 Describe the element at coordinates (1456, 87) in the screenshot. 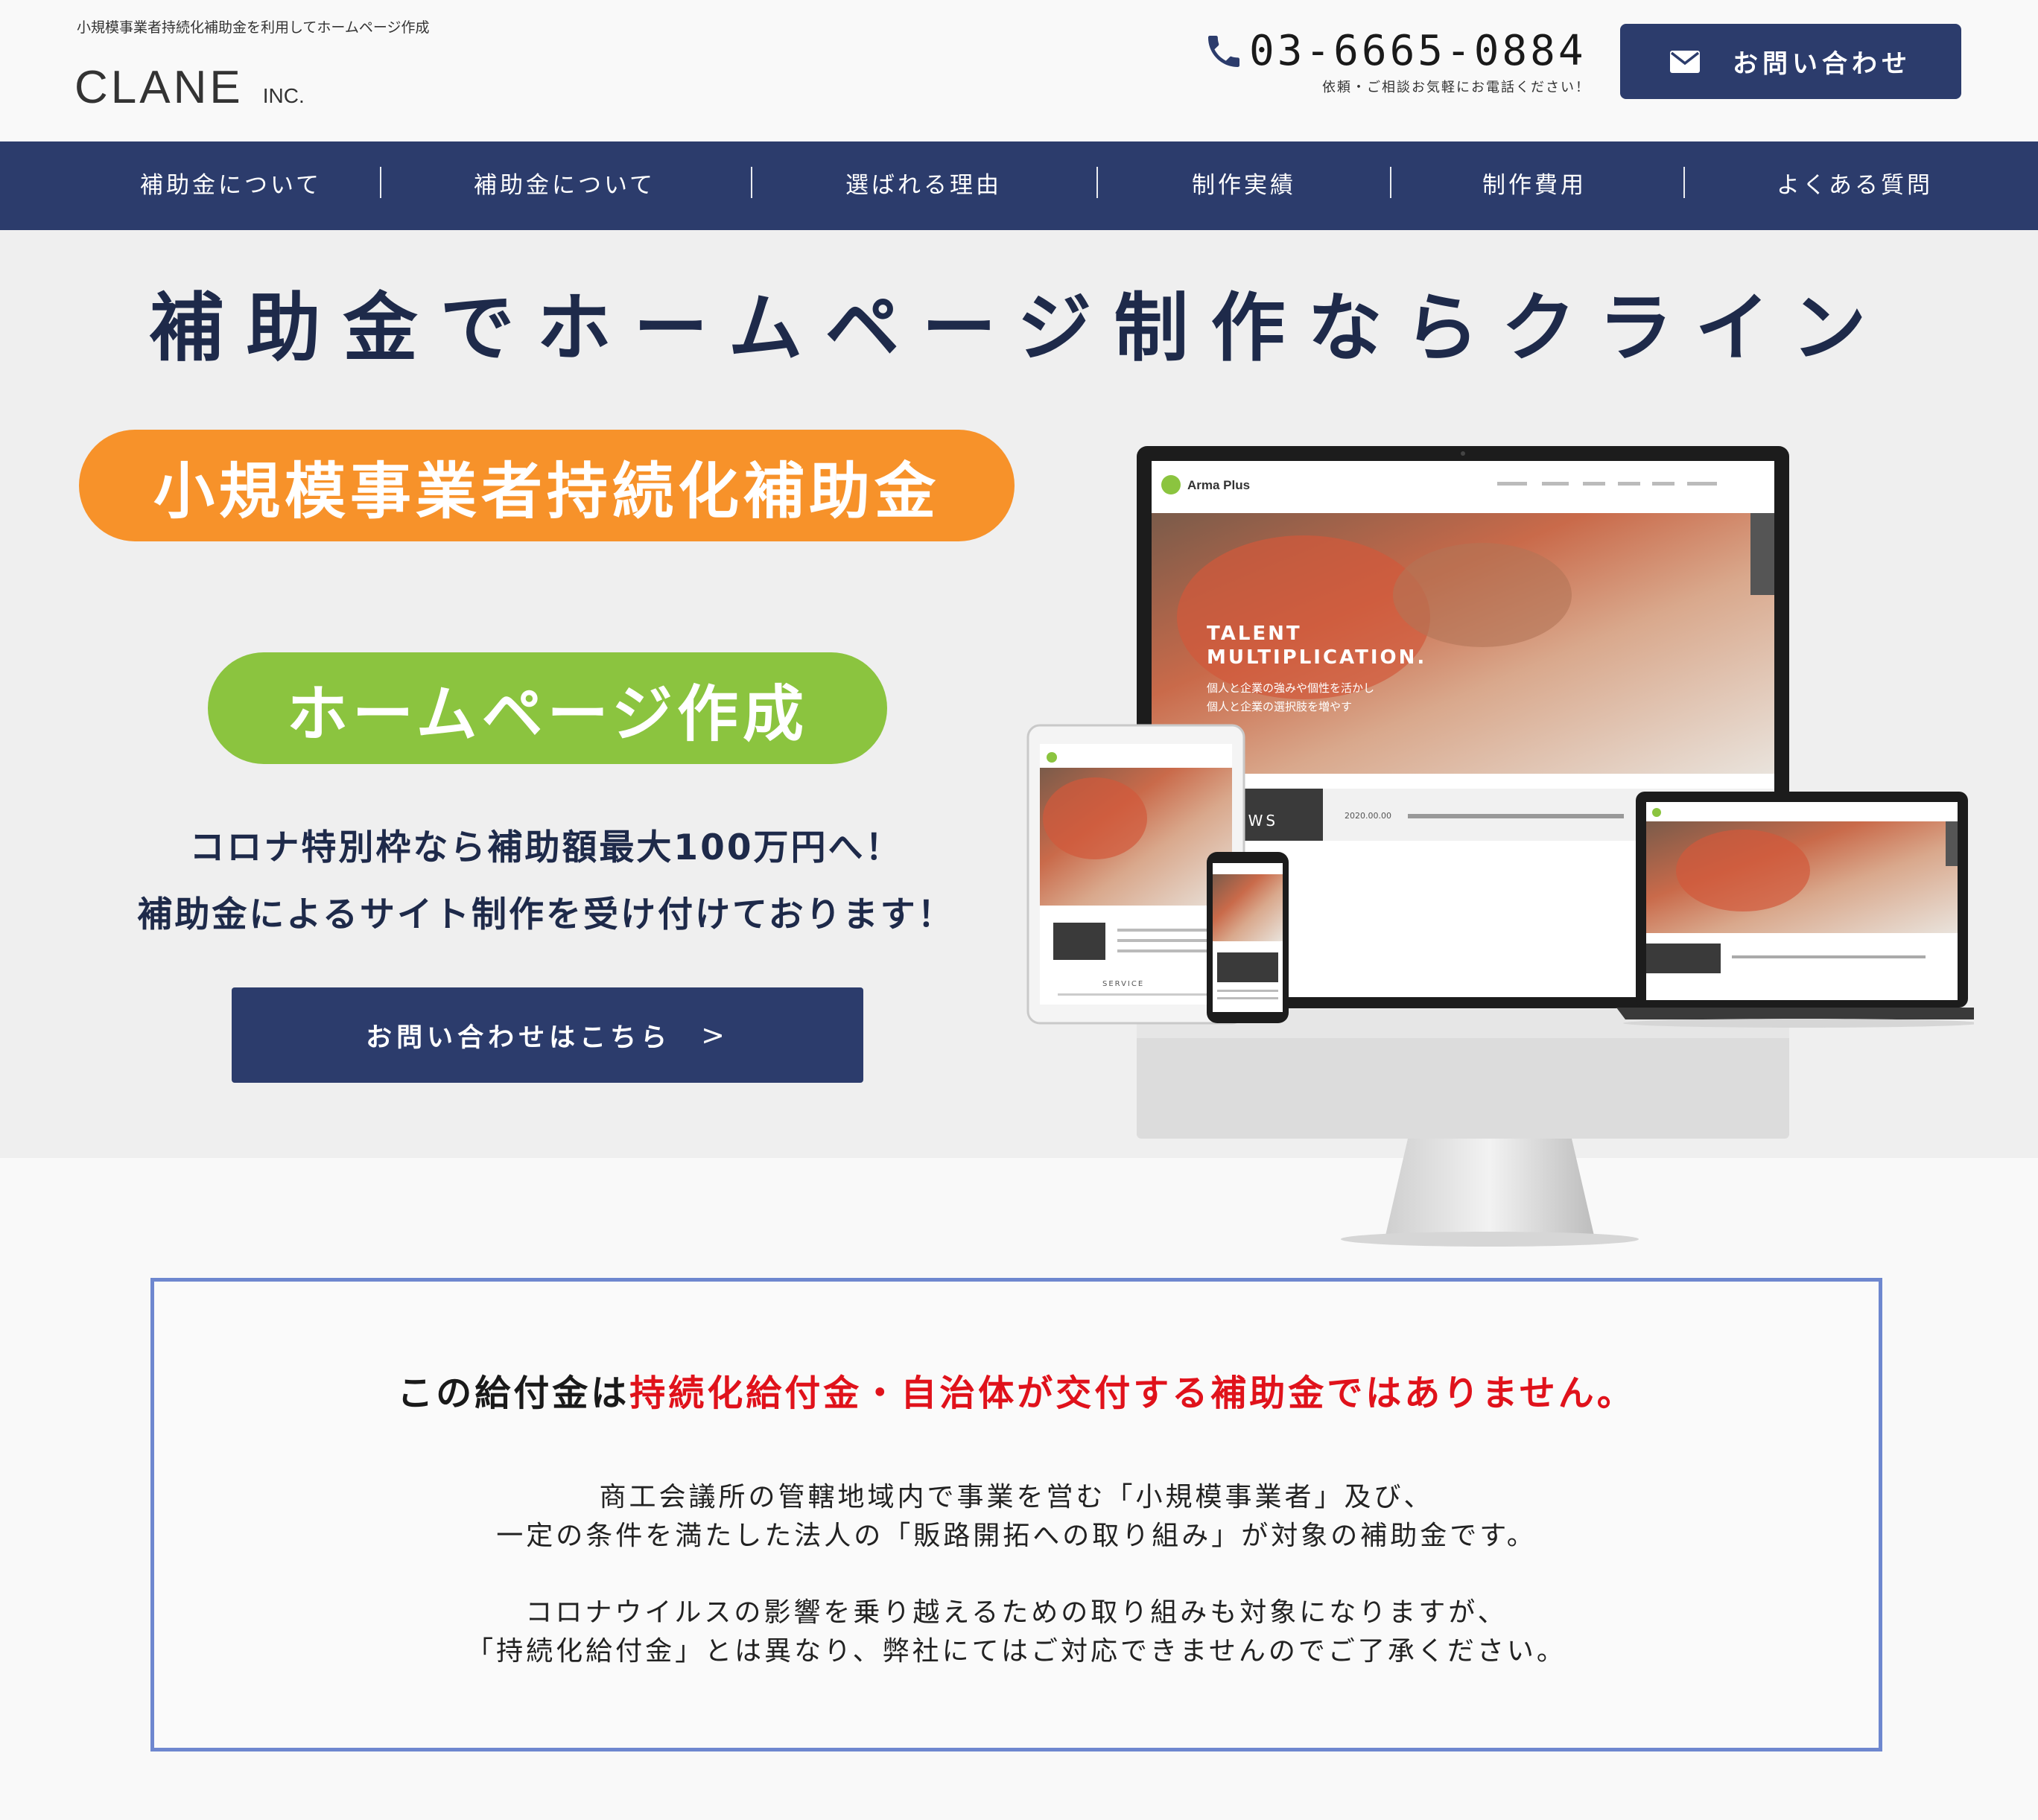

I see `phone-note: 依頼・ご相談お気軽にお電話ください！` at that location.